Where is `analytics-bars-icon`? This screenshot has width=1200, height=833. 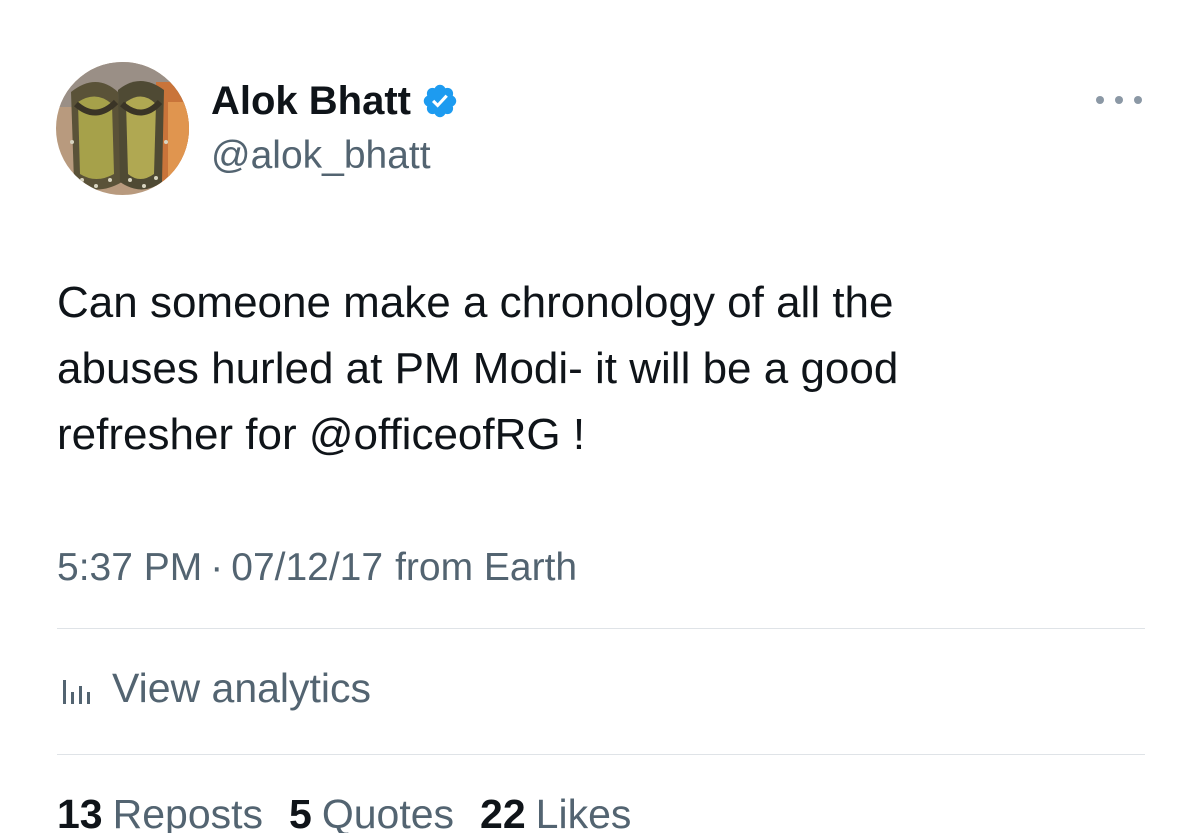
analytics-bars-icon is located at coordinates (78, 688).